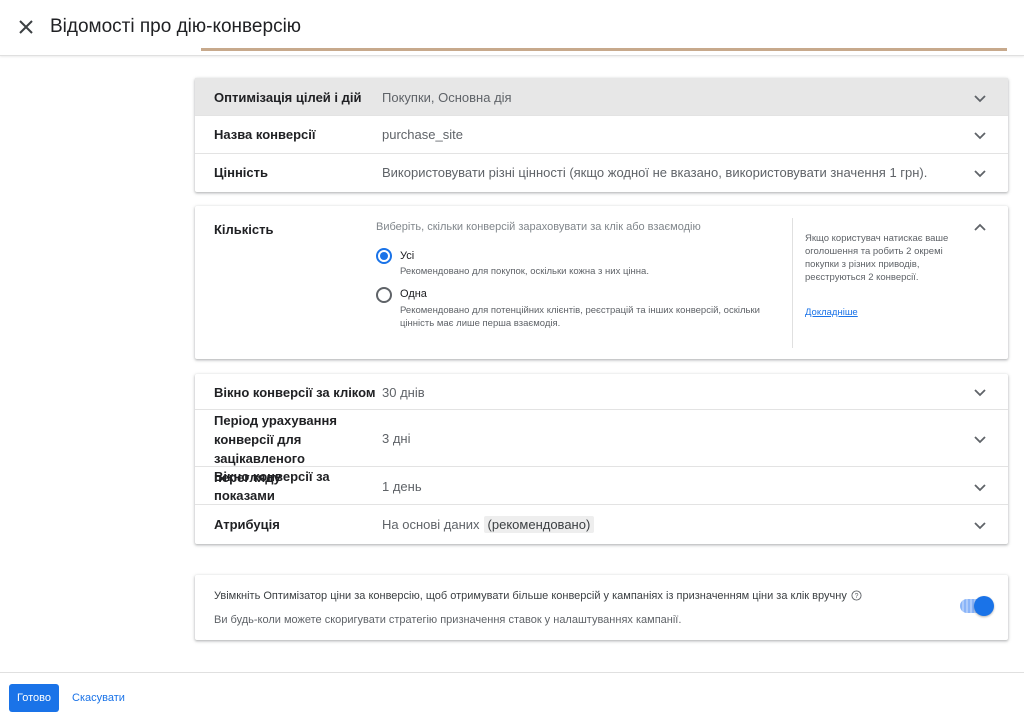 The image size is (1024, 723). I want to click on option-one-title: Одна, so click(413, 294).